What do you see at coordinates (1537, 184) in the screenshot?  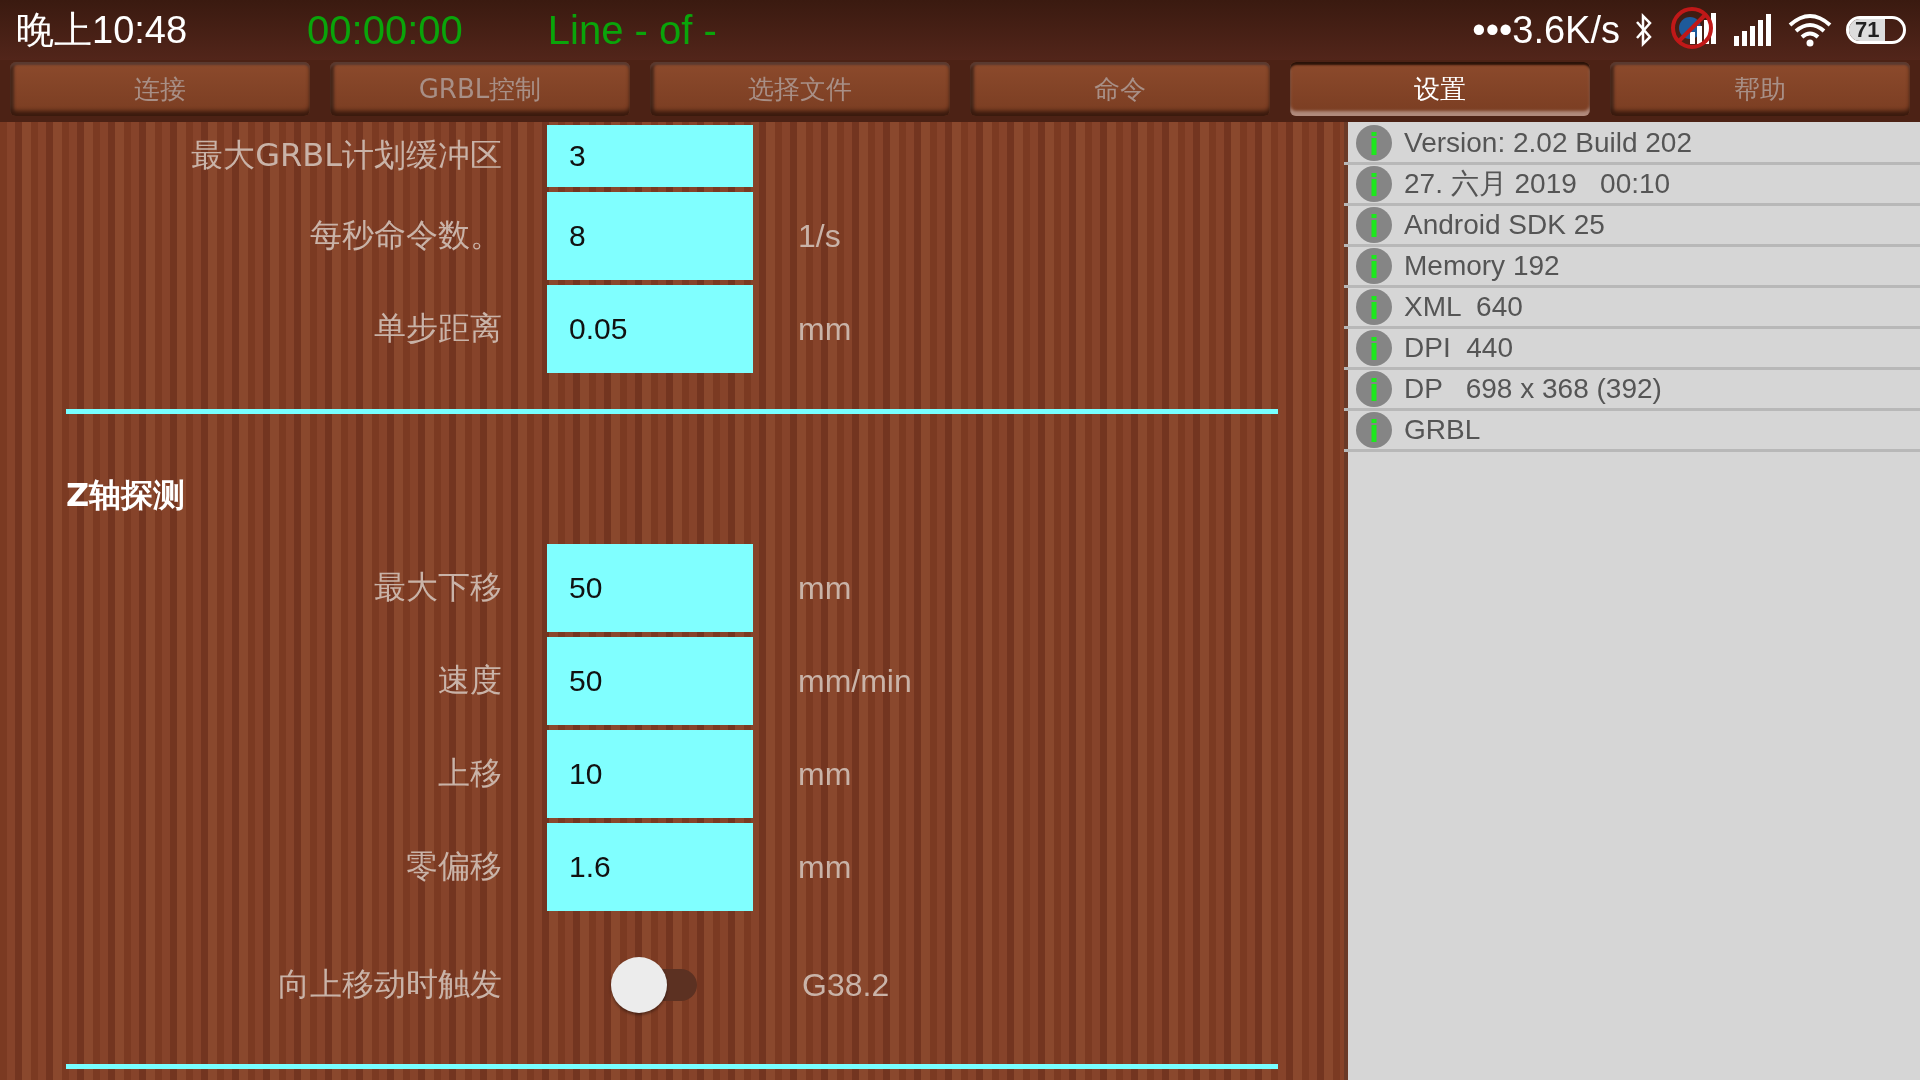 I see `info-text: 27. 六月 2019 00:10` at bounding box center [1537, 184].